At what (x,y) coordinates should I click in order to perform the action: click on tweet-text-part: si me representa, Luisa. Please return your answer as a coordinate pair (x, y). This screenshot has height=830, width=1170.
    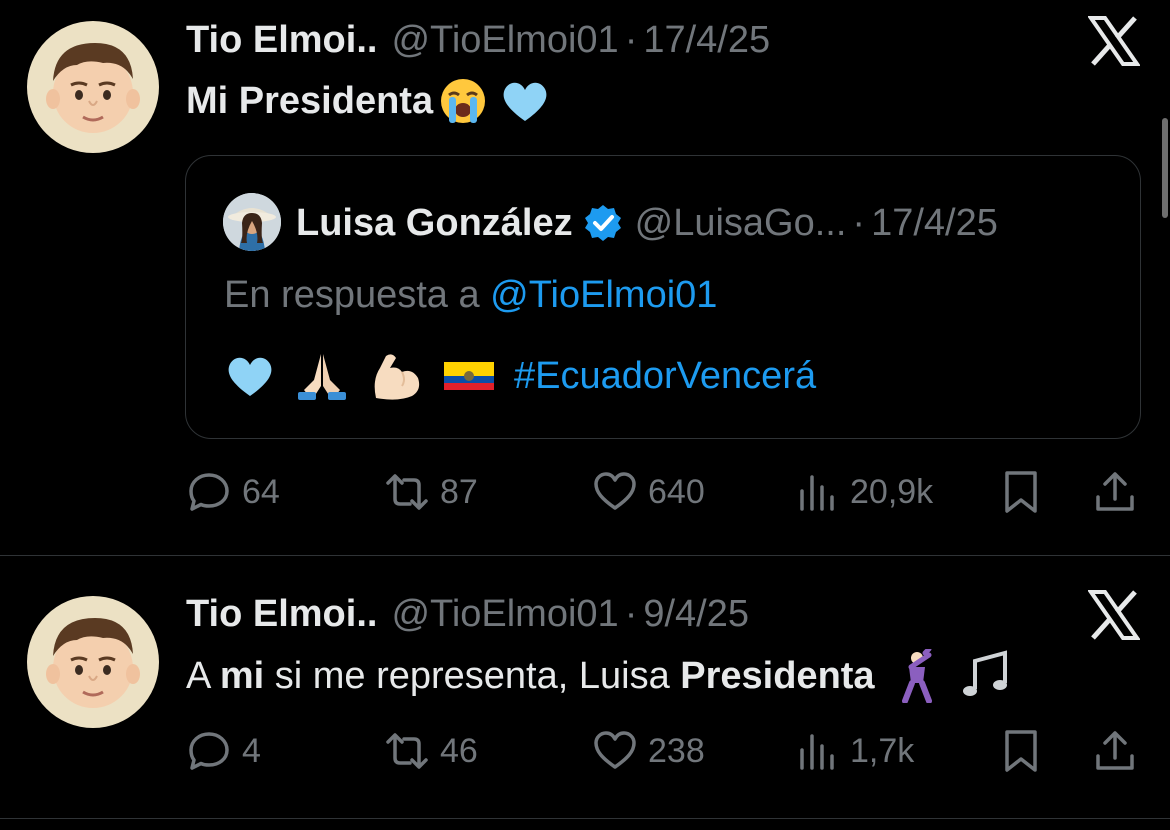
    Looking at the image, I should click on (472, 675).